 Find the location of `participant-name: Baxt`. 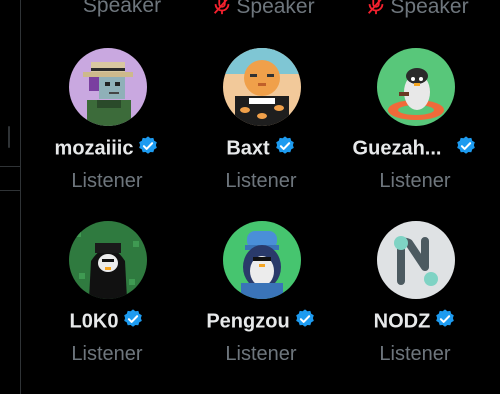

participant-name: Baxt is located at coordinates (248, 148).